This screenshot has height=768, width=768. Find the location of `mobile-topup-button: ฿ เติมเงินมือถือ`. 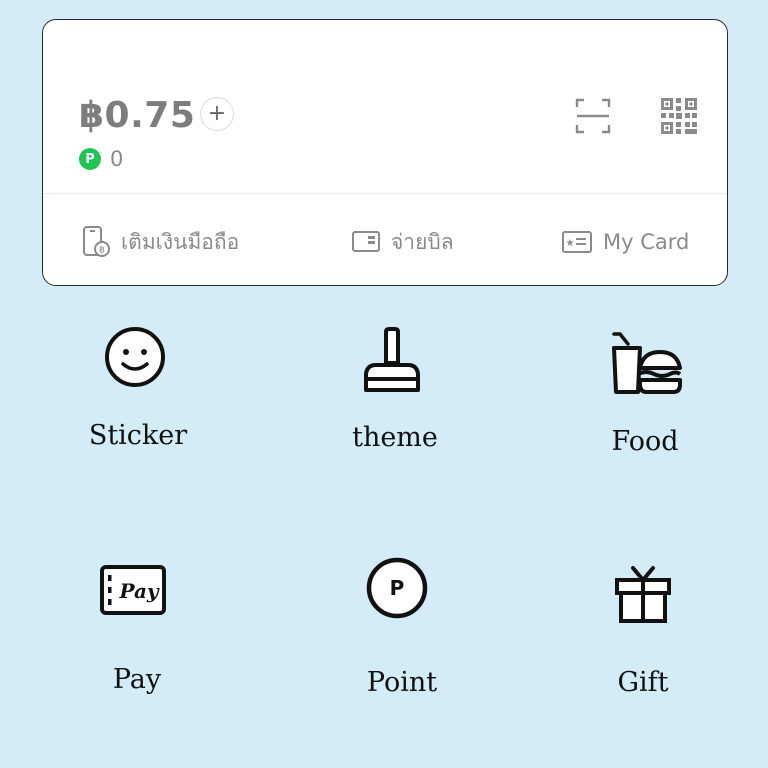

mobile-topup-button: ฿ เติมเงินมือถือ is located at coordinates (160, 242).